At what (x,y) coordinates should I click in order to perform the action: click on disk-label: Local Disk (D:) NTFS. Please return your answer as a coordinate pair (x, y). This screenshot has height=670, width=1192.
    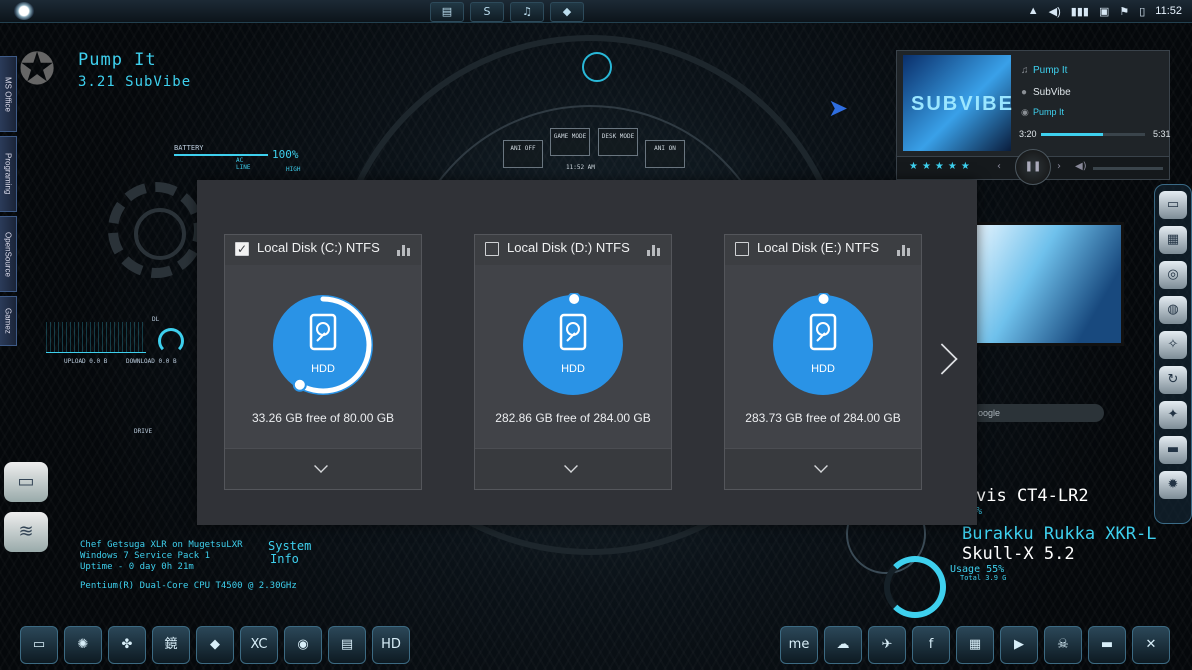
    Looking at the image, I should click on (568, 247).